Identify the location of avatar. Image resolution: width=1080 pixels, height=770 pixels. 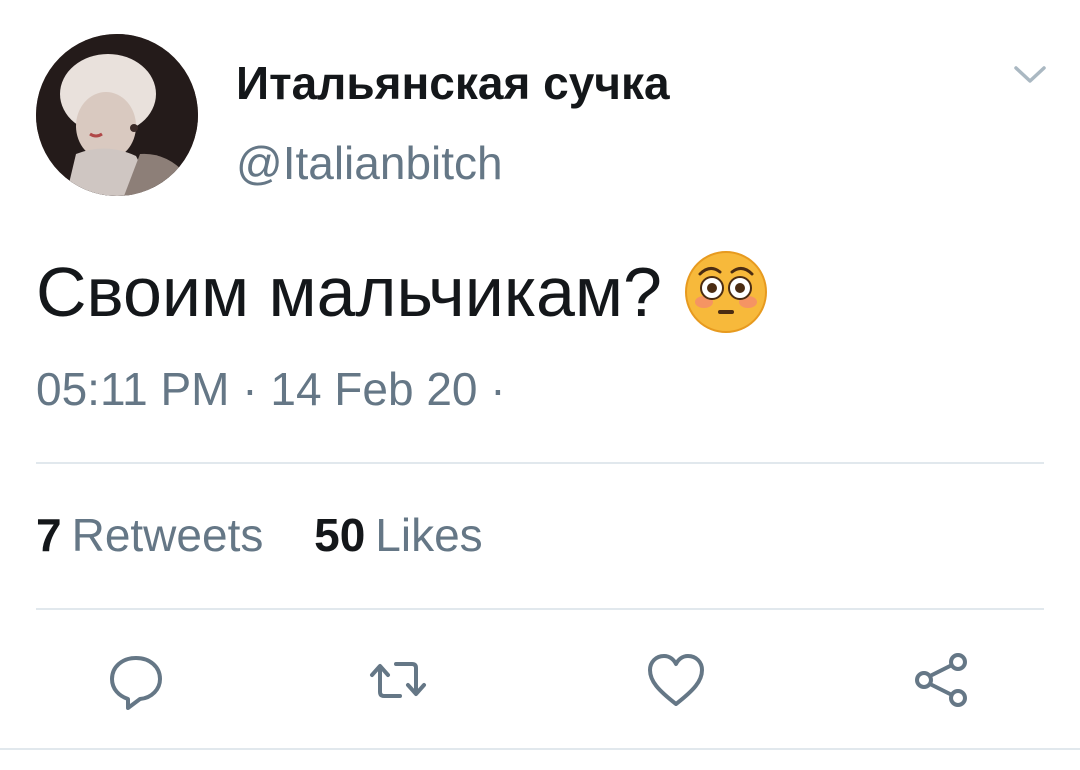
(117, 115).